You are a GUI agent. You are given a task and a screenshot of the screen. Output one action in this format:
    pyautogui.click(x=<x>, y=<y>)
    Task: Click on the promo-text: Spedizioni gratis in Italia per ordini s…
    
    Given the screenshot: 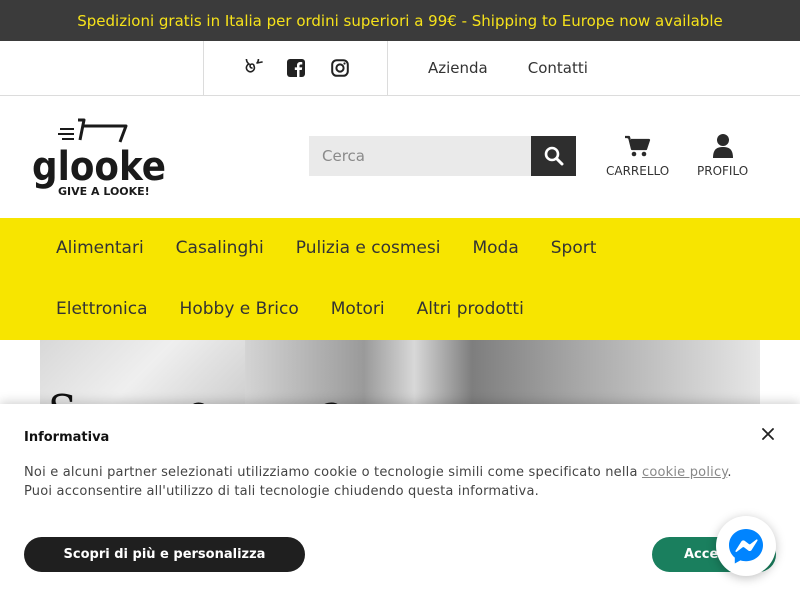 What is the action you would take?
    pyautogui.click(x=400, y=20)
    